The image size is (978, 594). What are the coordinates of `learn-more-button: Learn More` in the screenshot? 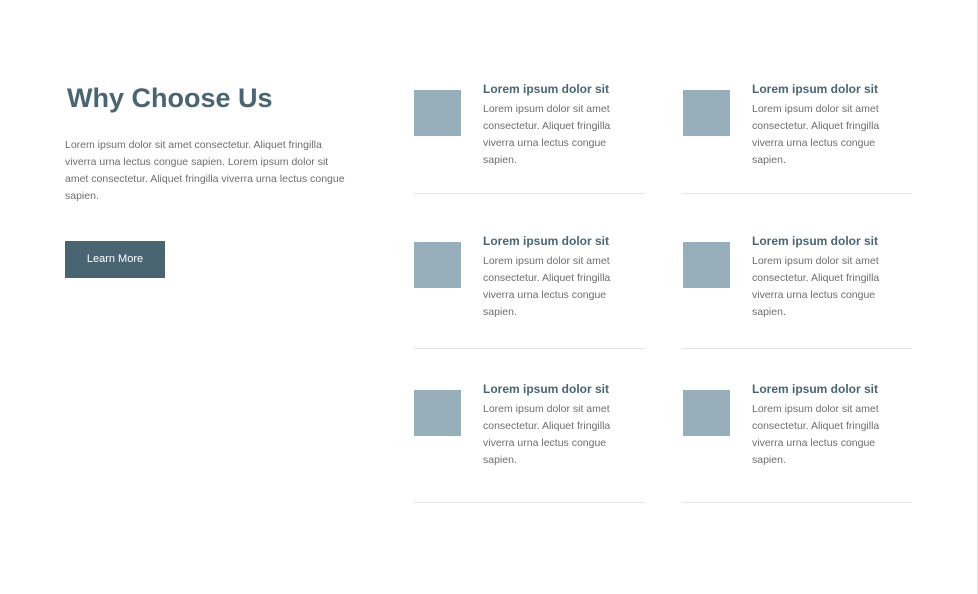 It's located at (115, 259).